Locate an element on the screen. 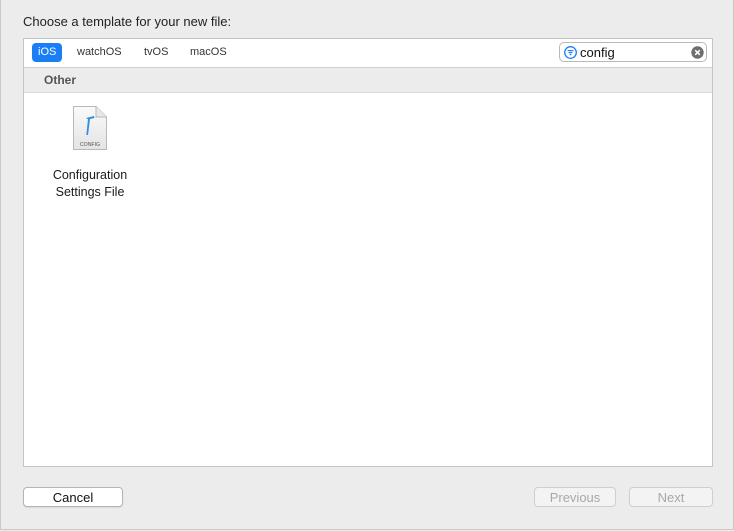 The width and height of the screenshot is (734, 531). clear-icon is located at coordinates (697, 52).